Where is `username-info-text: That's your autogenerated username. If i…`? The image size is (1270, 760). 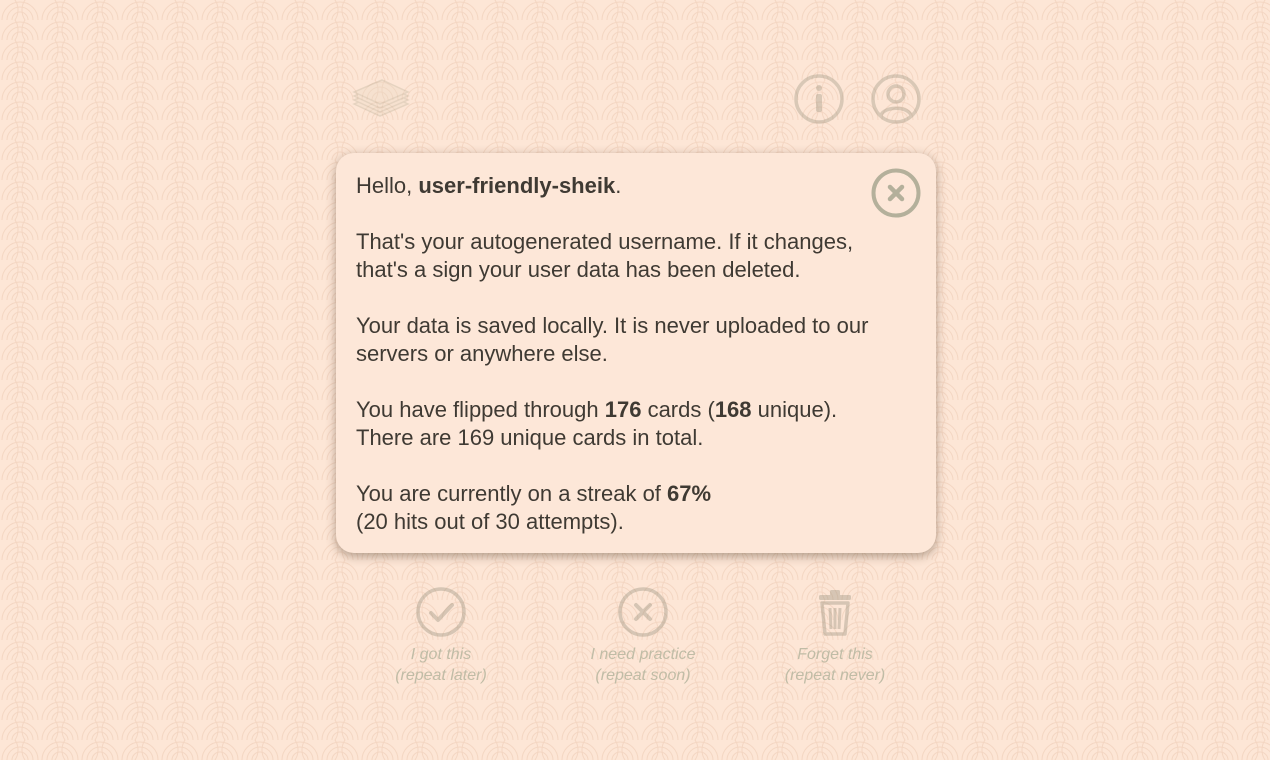 username-info-text: That's your autogenerated username. If i… is located at coordinates (605, 255).